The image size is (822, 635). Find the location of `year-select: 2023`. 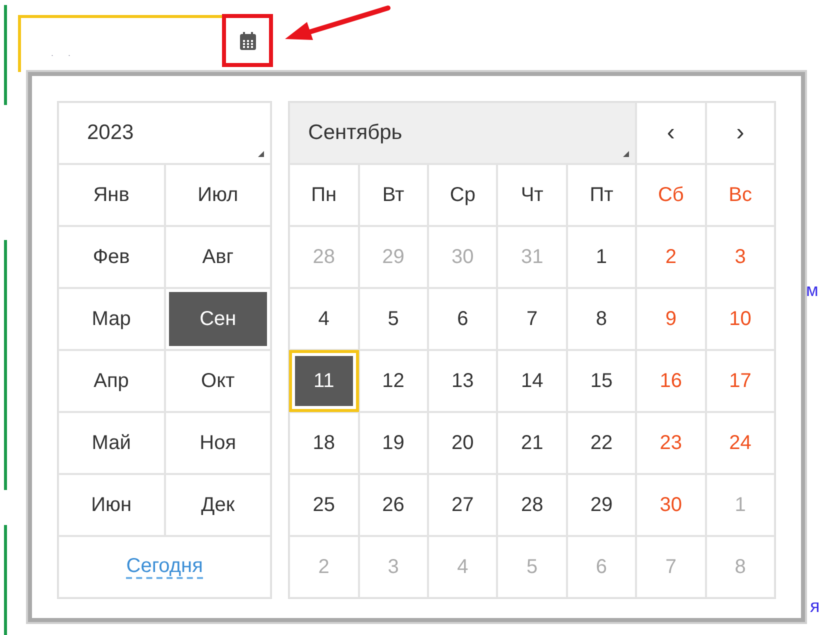

year-select: 2023 is located at coordinates (165, 133).